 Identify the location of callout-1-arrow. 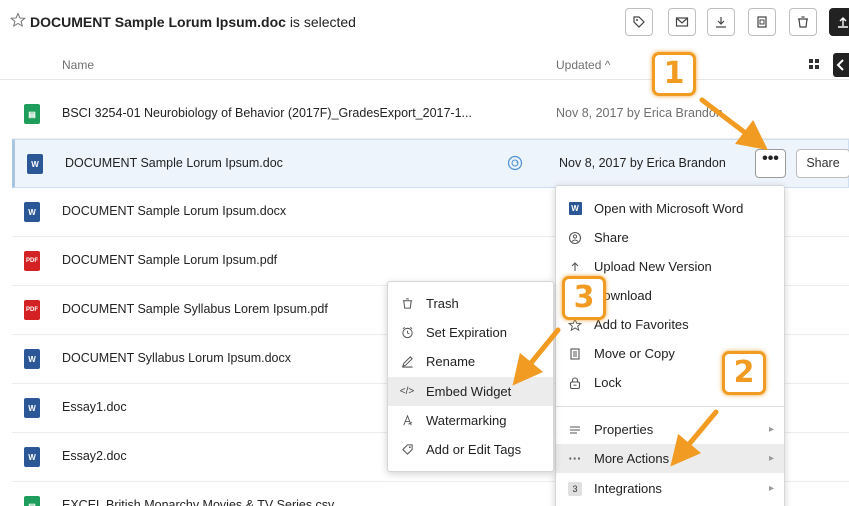
(733, 124).